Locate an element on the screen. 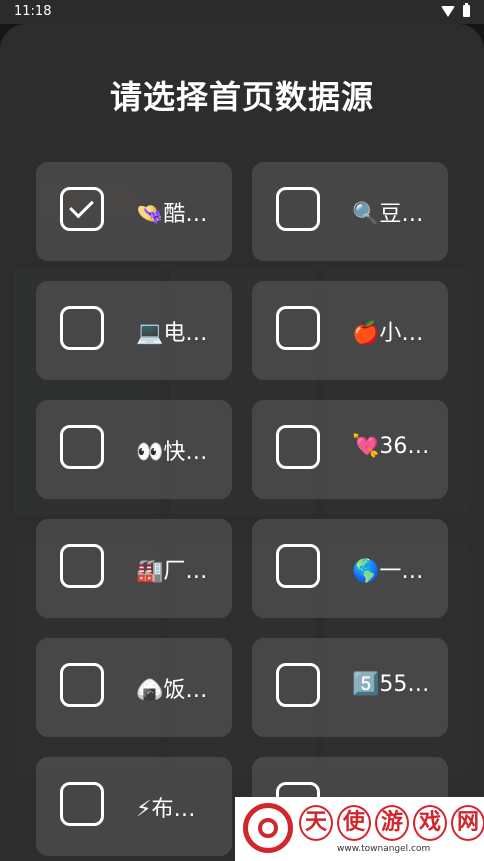 Image resolution: width=484 pixels, height=861 pixels. battery-icon is located at coordinates (466, 10).